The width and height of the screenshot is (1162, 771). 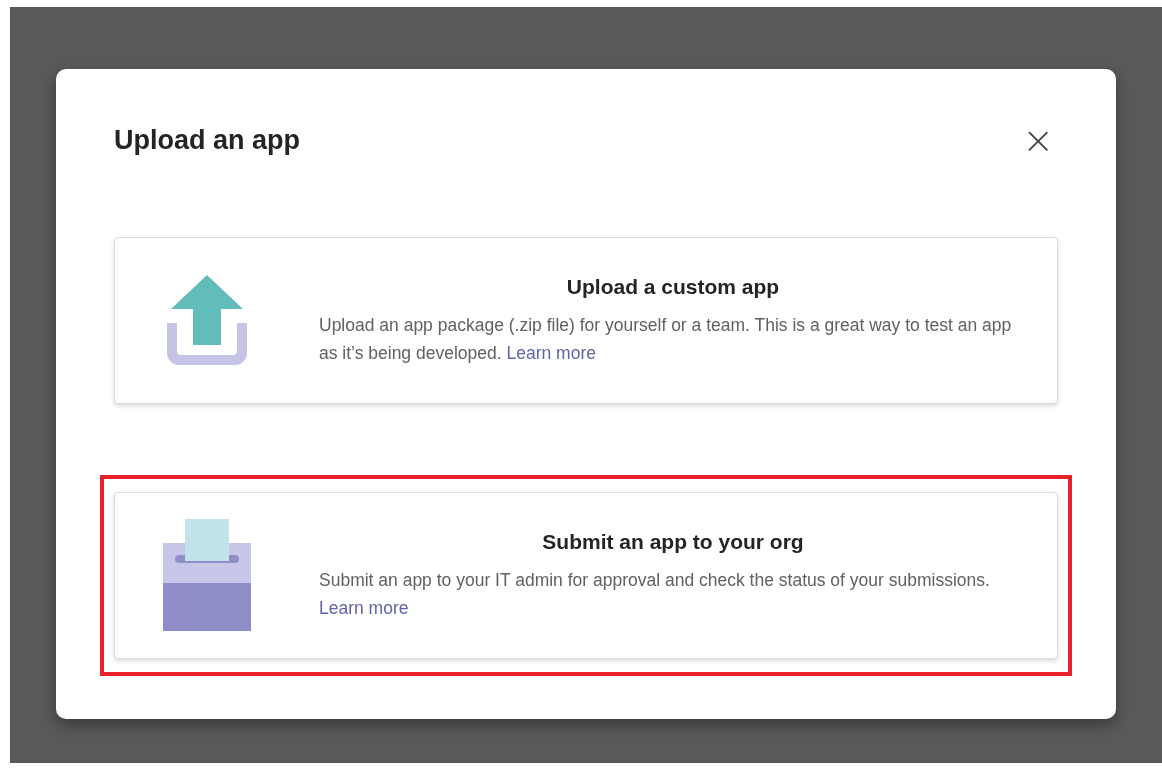 I want to click on option-description: Upload an app package (.zip file) for yourself or a team. This is a great way to test an app as it’s being developed. Learn more, so click(x=666, y=339).